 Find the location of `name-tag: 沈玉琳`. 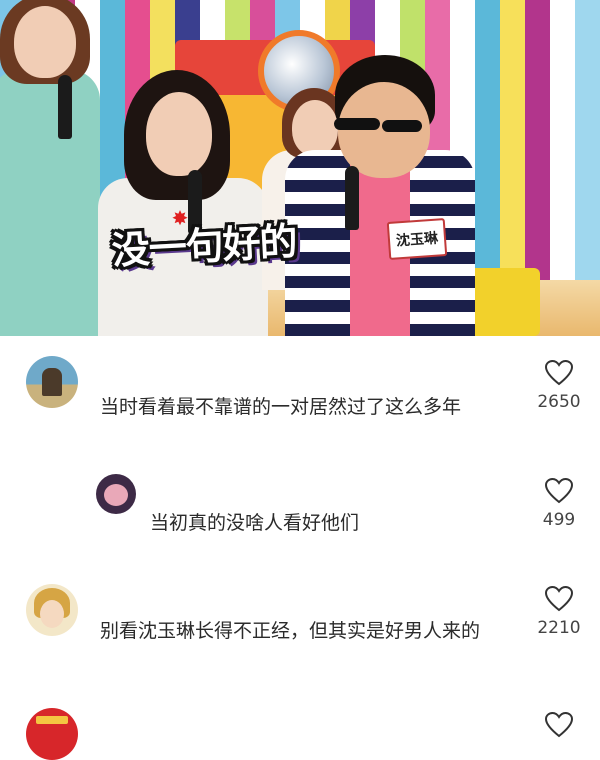

name-tag: 沈玉琳 is located at coordinates (417, 239).